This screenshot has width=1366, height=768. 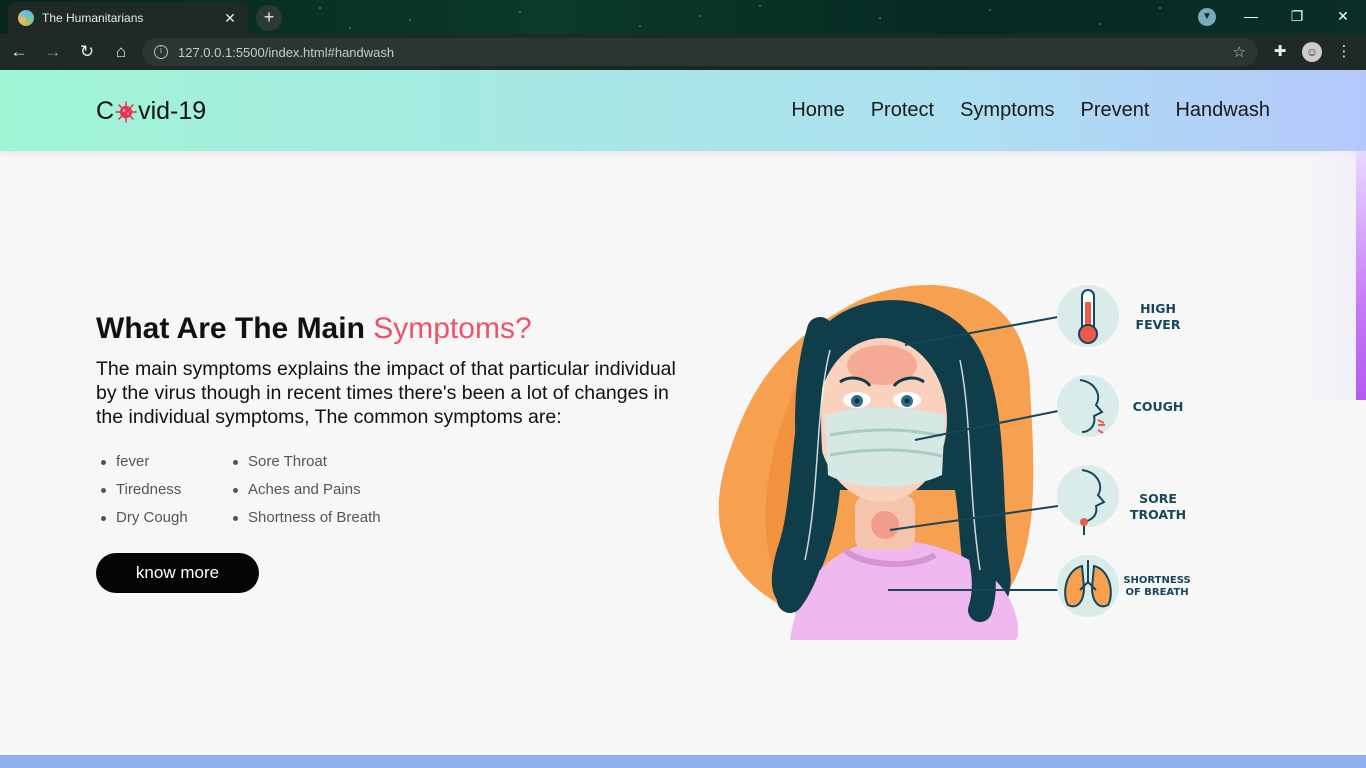 What do you see at coordinates (328, 462) in the screenshot?
I see `list-item: Sore Throat` at bounding box center [328, 462].